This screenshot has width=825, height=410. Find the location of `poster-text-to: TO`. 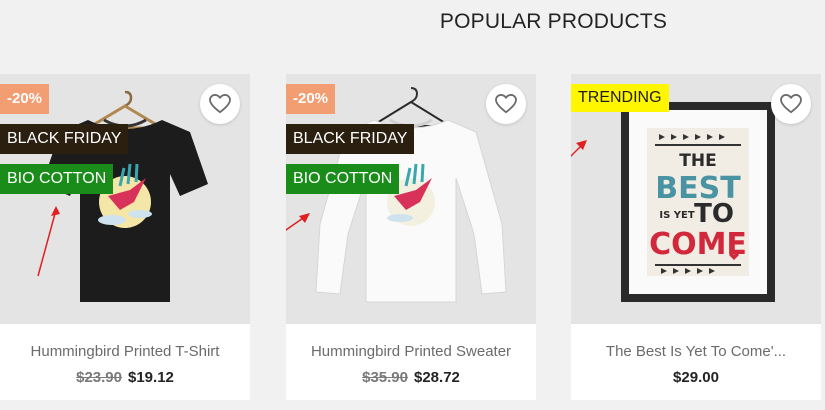

poster-text-to: TO is located at coordinates (714, 214).